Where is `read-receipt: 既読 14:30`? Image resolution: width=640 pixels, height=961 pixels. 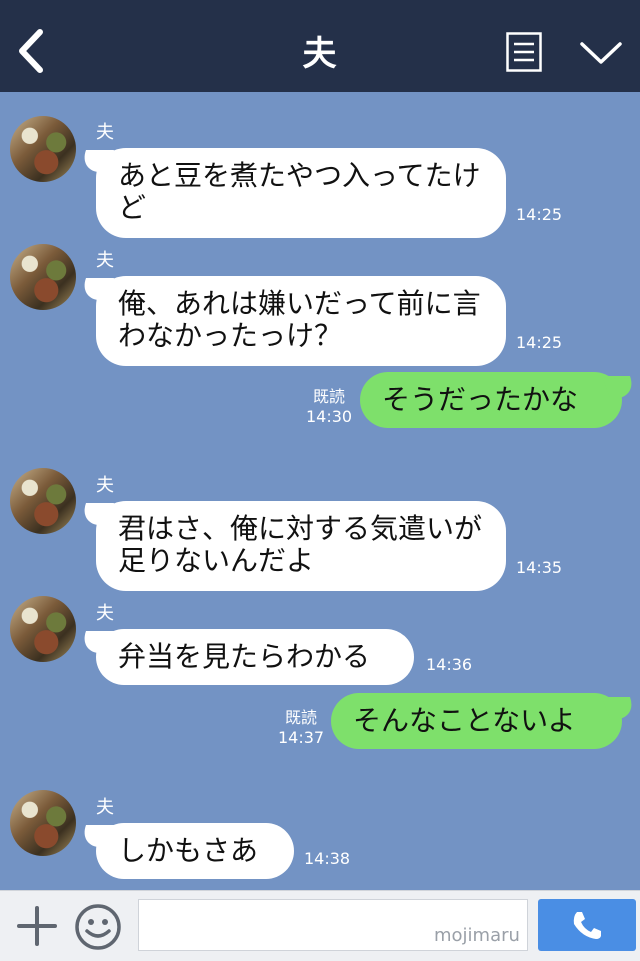
read-receipt: 既読 14:30 is located at coordinates (329, 407).